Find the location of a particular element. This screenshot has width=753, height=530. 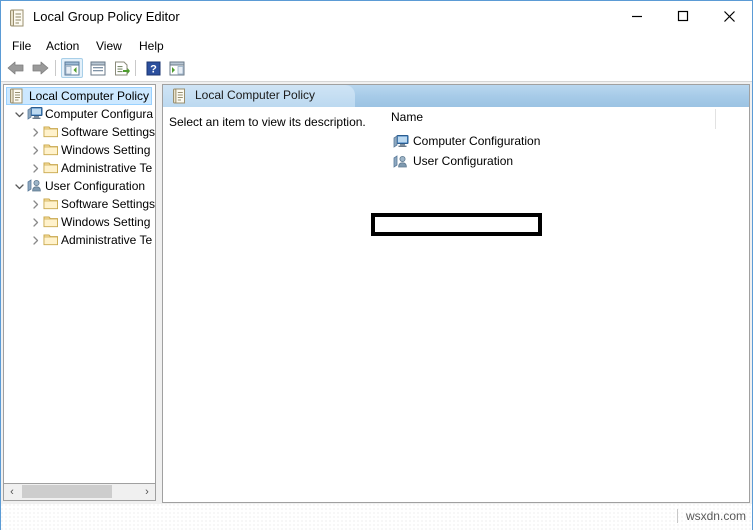

tree-item-windows-settings-user: Windows Setting is located at coordinates (79, 222).